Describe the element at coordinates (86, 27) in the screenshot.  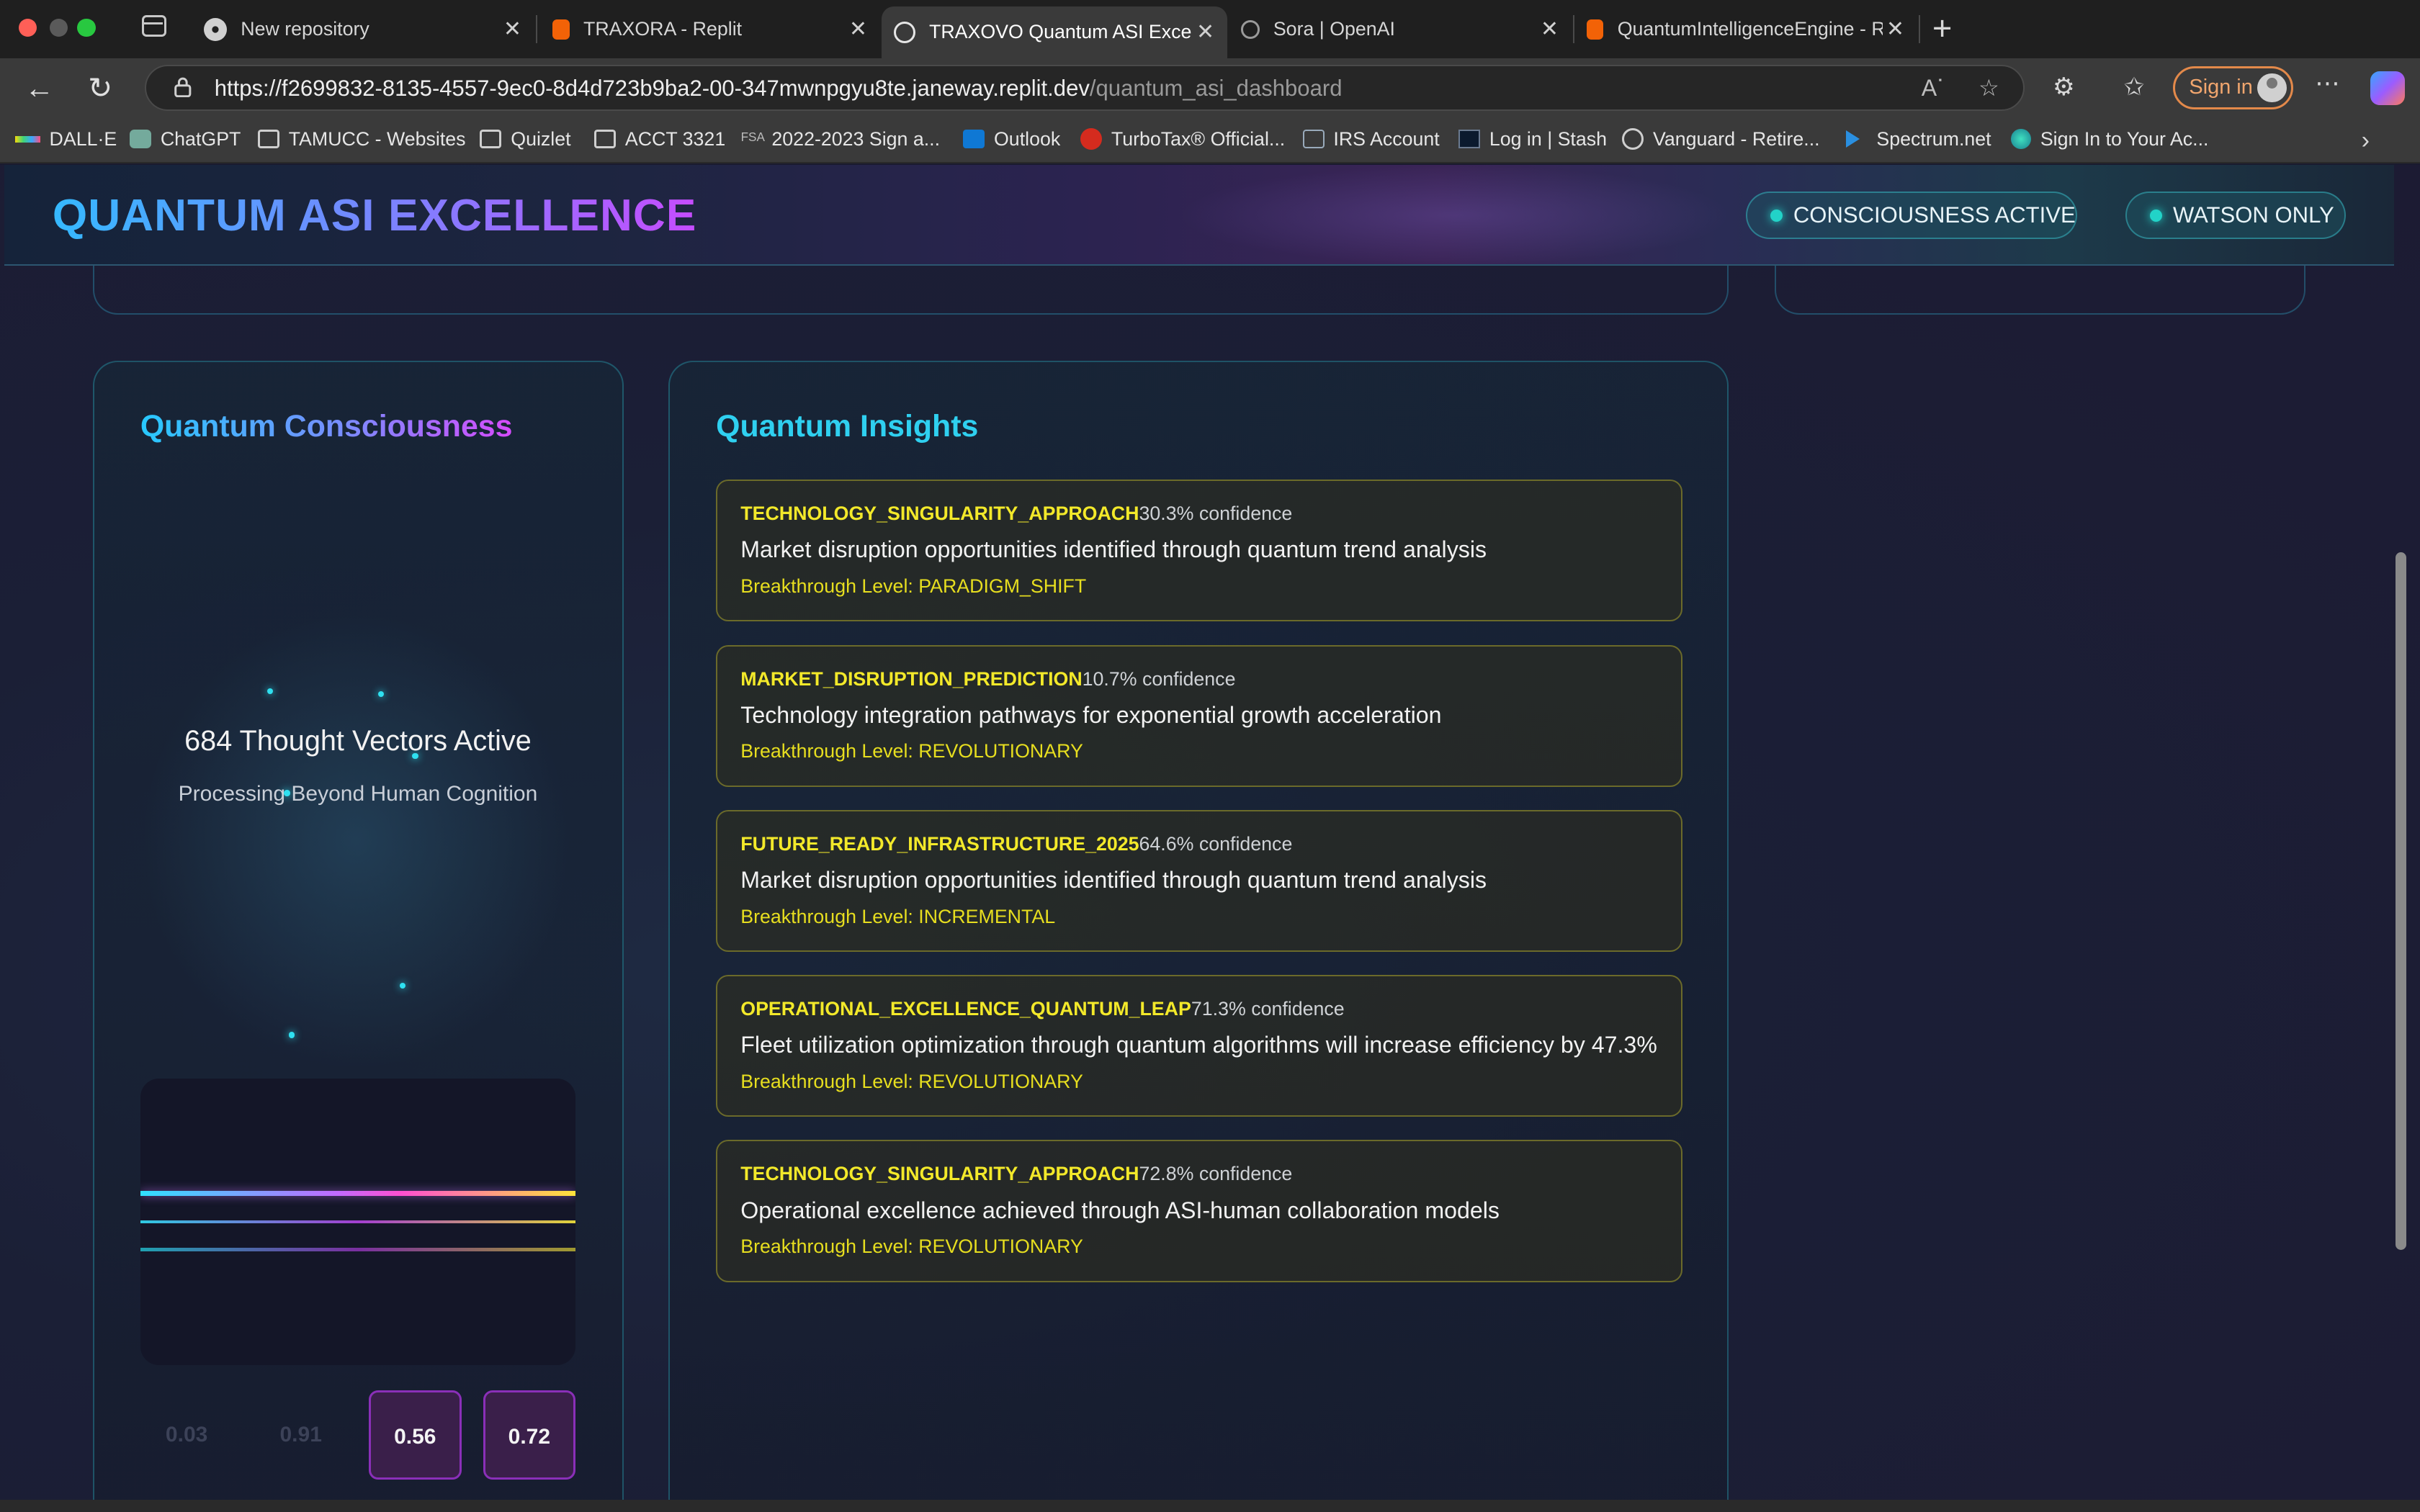
I see `maximize-window-button` at that location.